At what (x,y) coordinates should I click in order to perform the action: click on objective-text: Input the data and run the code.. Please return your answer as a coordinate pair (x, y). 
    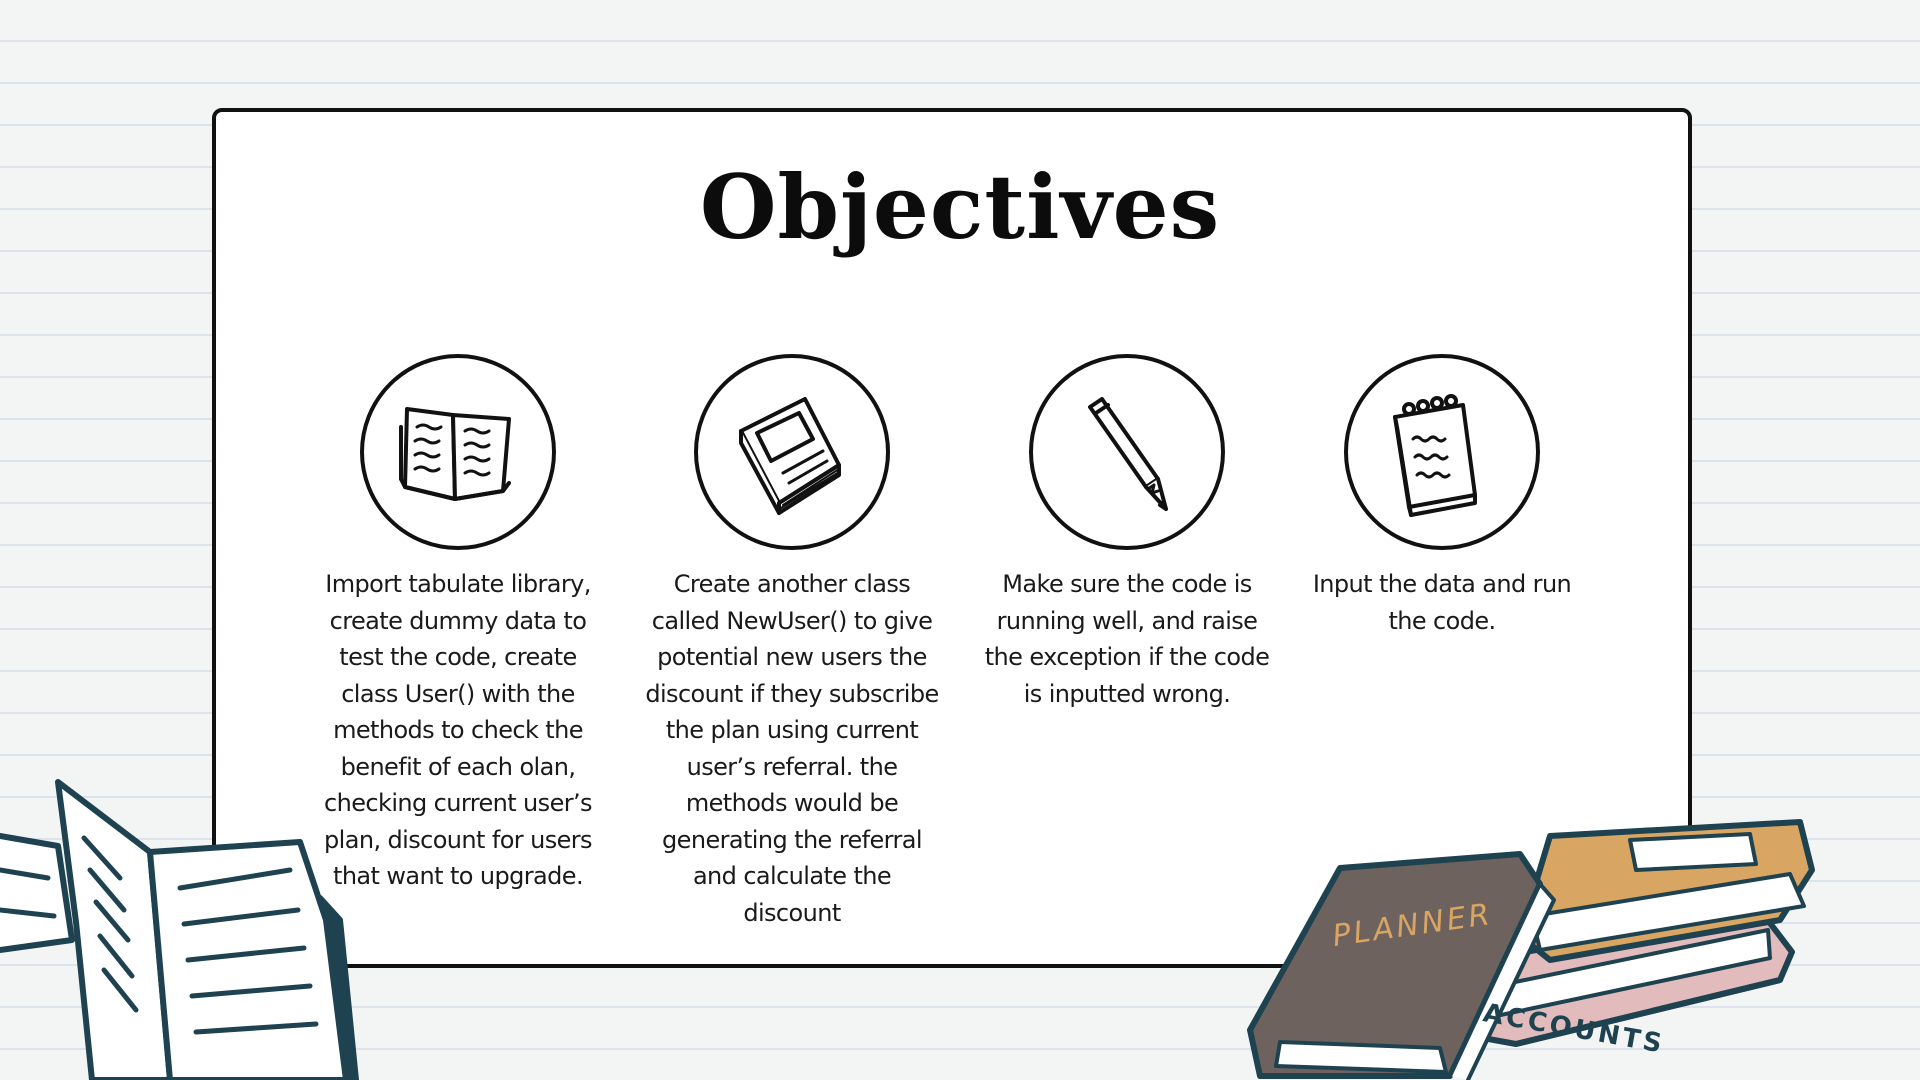
    Looking at the image, I should click on (1442, 602).